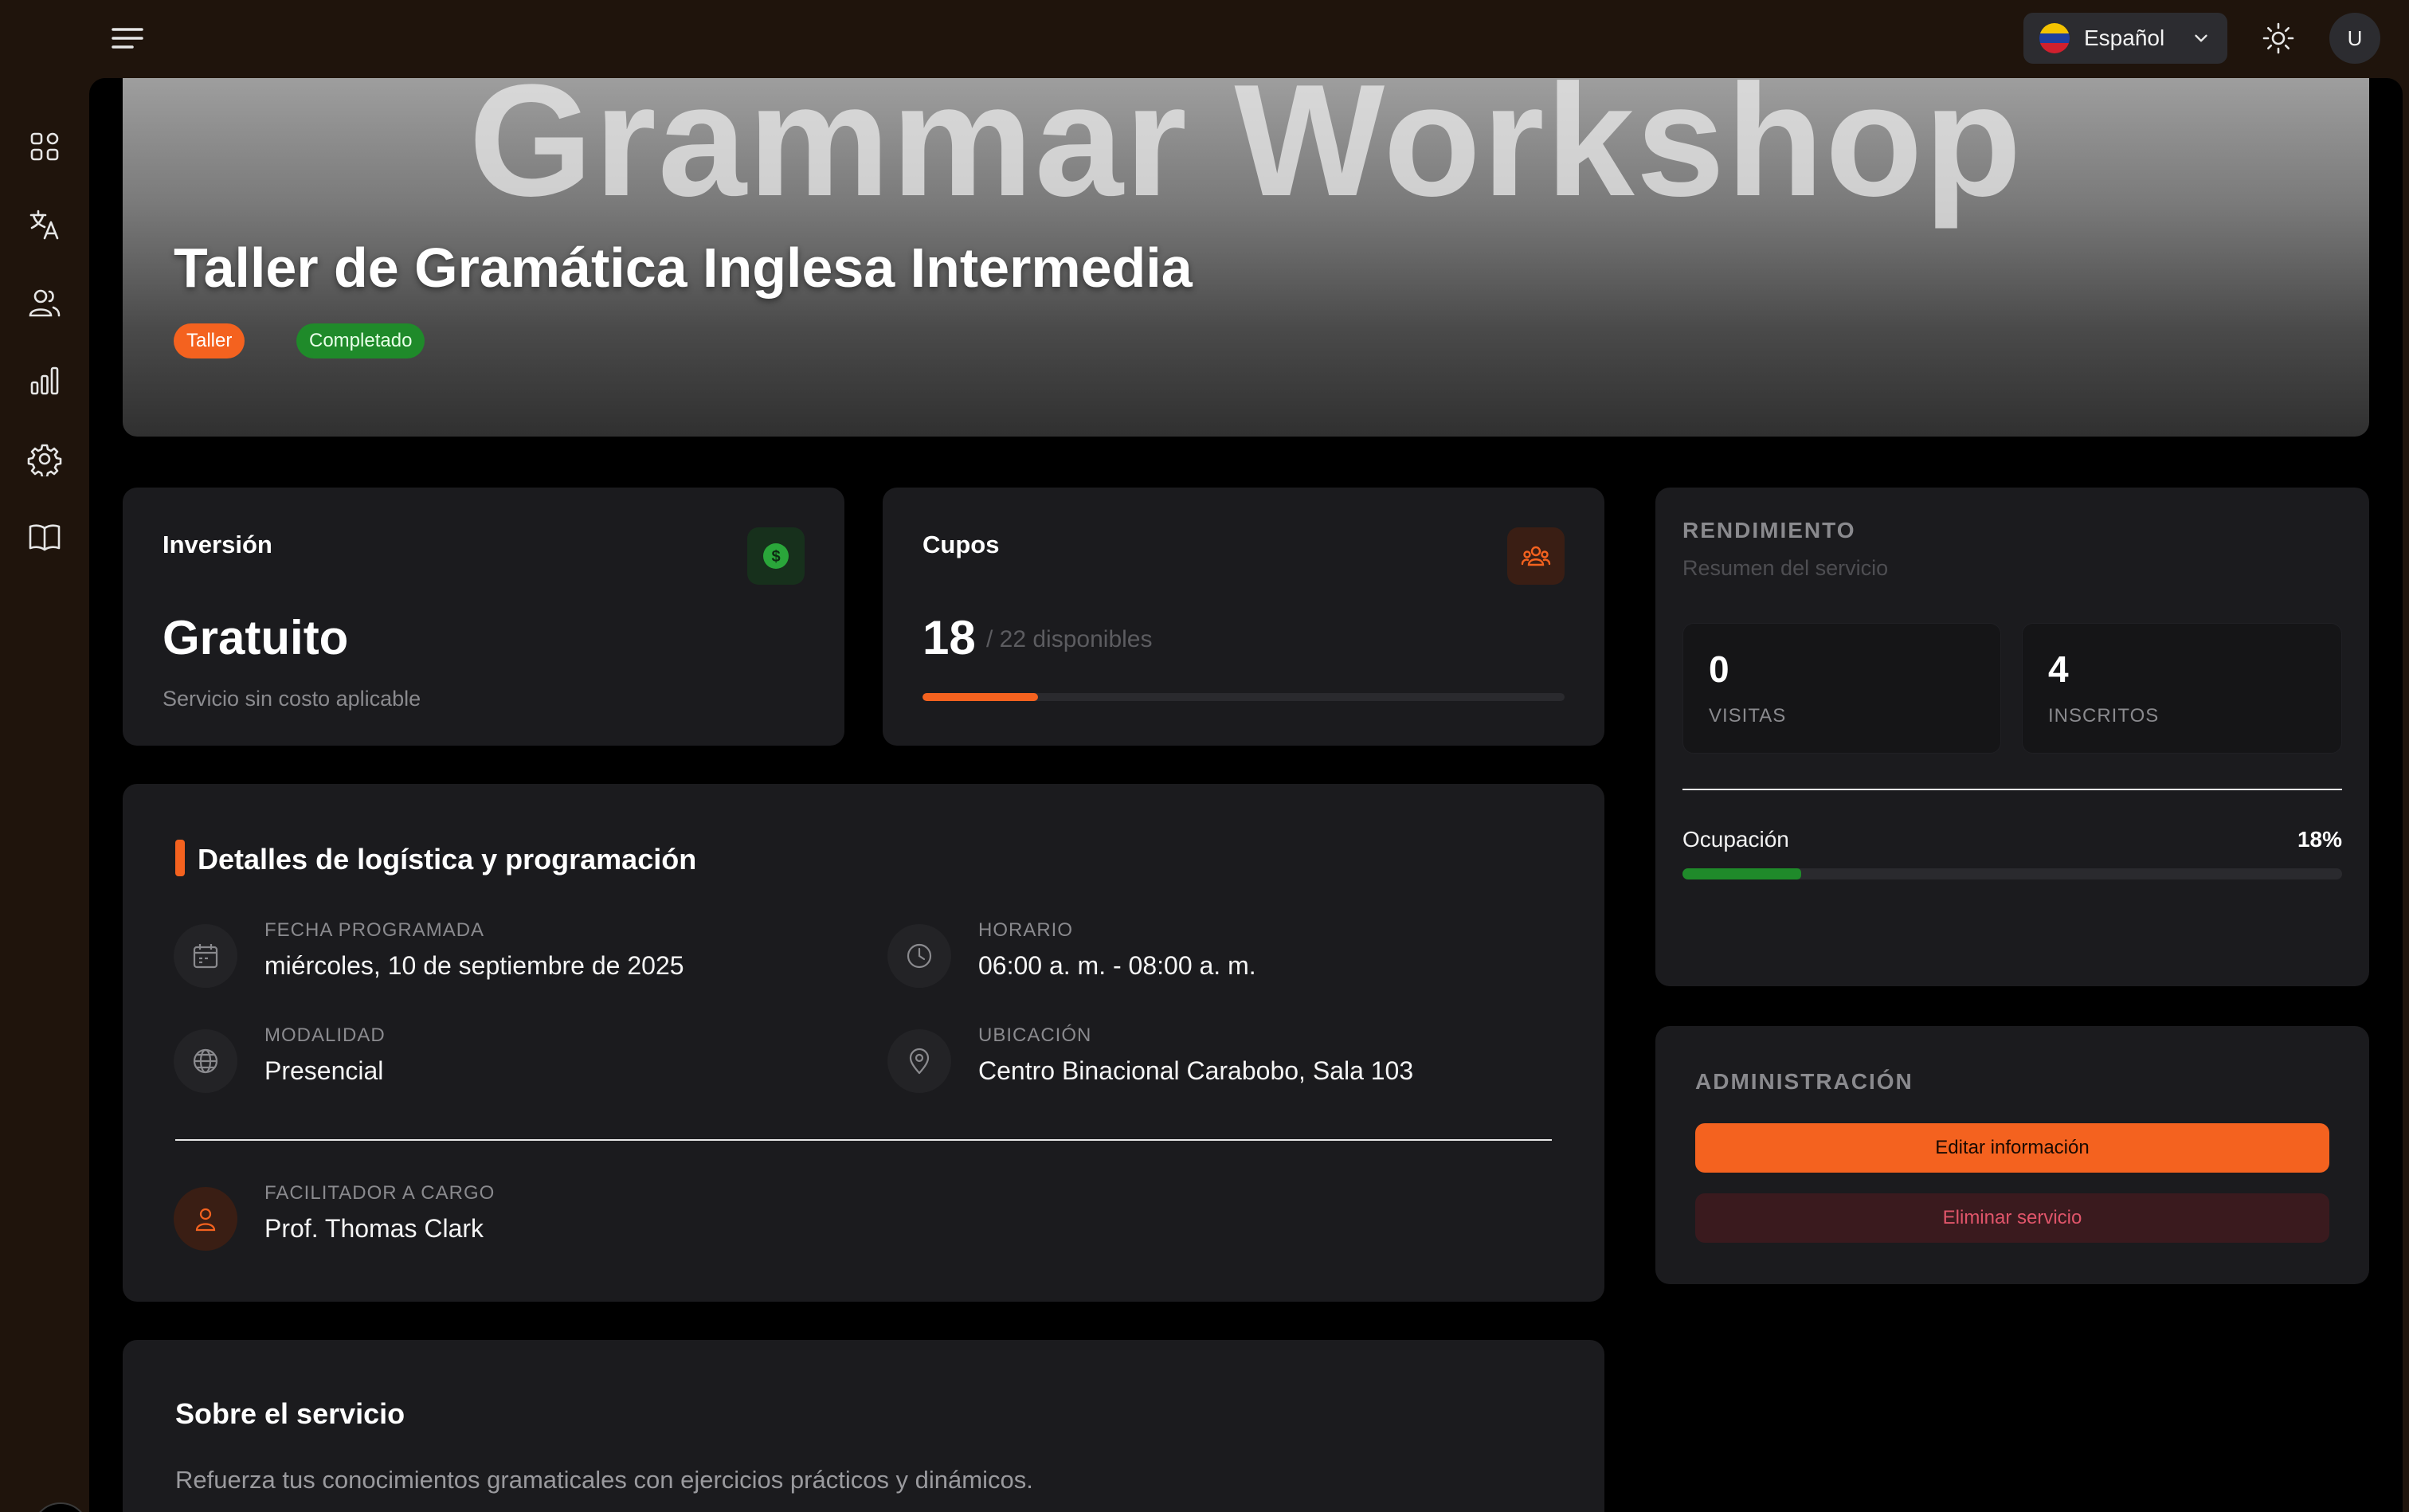 Image resolution: width=2409 pixels, height=1512 pixels. Describe the element at coordinates (180, 858) in the screenshot. I see `accent-bar` at that location.